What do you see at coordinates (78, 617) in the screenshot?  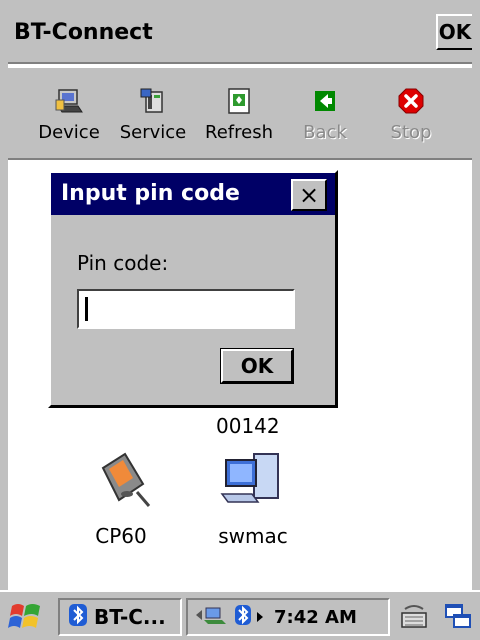 I see `bluetooth-icon` at bounding box center [78, 617].